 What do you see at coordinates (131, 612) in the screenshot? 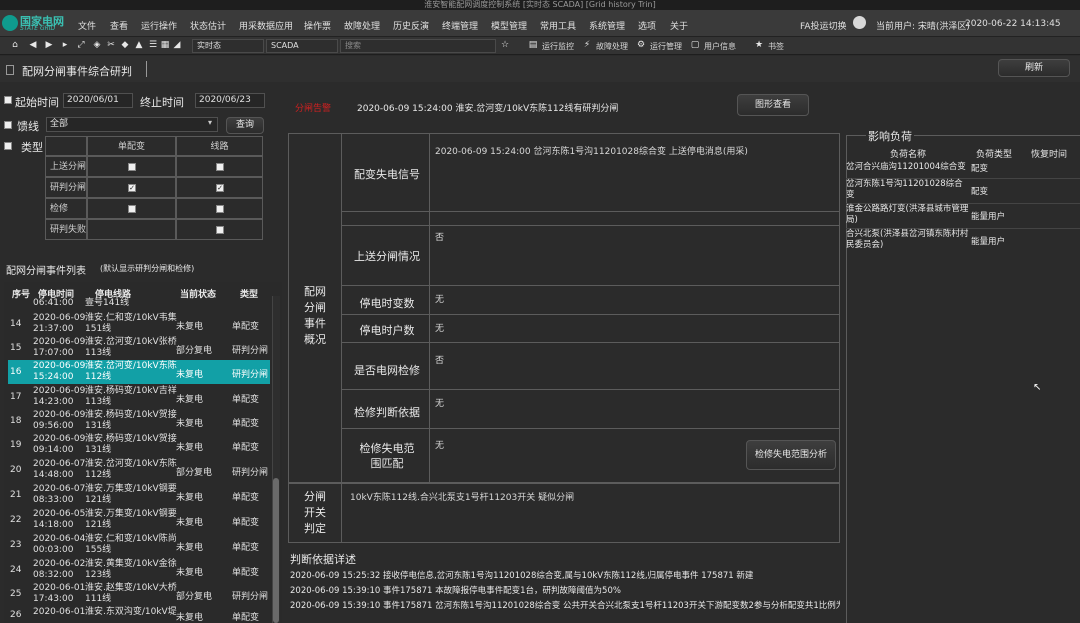
I see `row-line-name: 淮安.东双沟变/10kV堤` at bounding box center [131, 612].